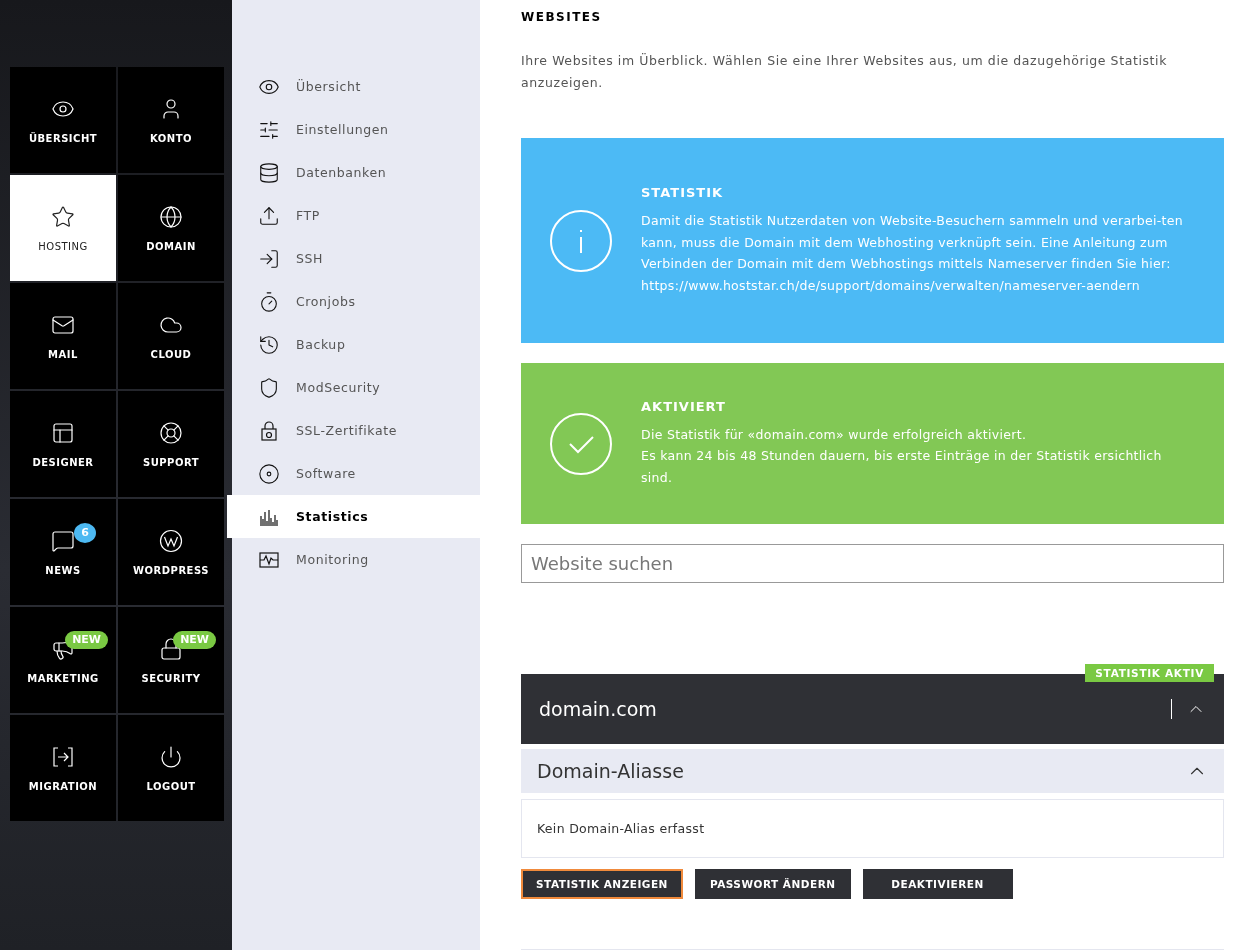  I want to click on panel-title: AKTIVIERT, so click(684, 406).